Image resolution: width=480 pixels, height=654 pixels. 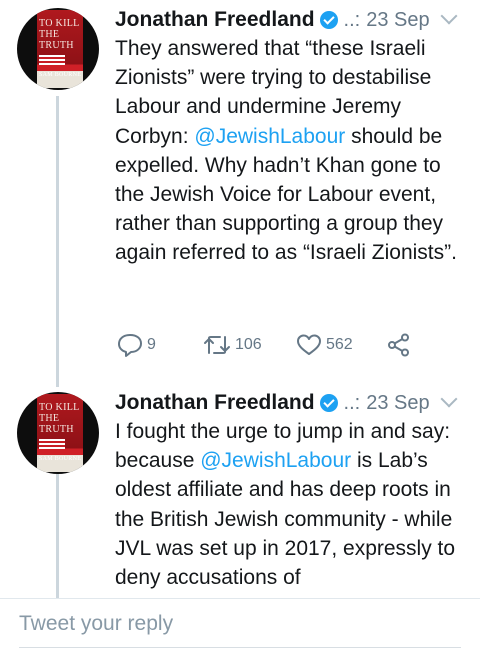 What do you see at coordinates (248, 344) in the screenshot?
I see `retweet-count: 106` at bounding box center [248, 344].